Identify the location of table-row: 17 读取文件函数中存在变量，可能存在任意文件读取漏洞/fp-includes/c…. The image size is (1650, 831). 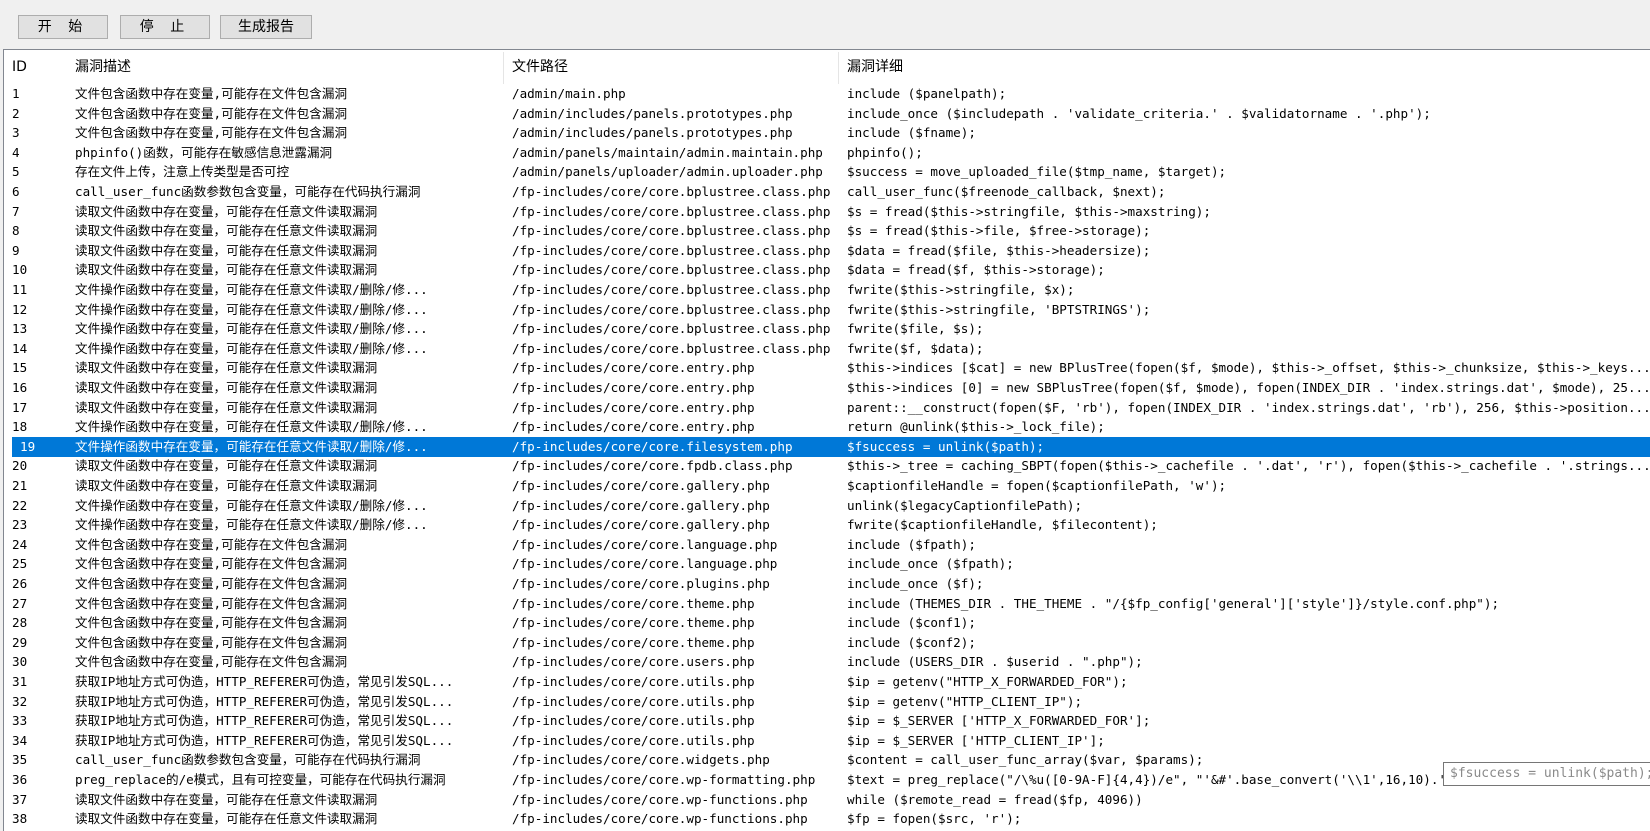
(827, 408).